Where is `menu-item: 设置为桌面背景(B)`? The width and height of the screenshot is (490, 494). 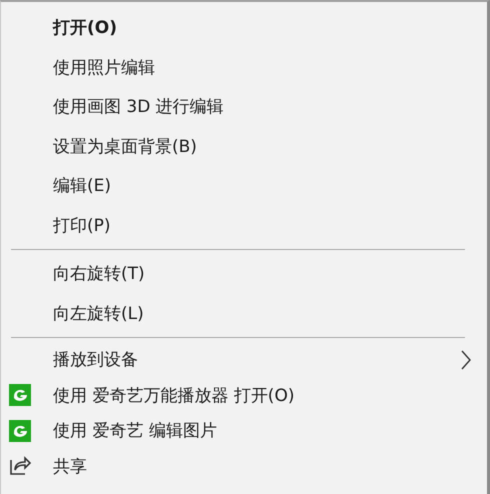 menu-item: 设置为桌面背景(B) is located at coordinates (262, 146).